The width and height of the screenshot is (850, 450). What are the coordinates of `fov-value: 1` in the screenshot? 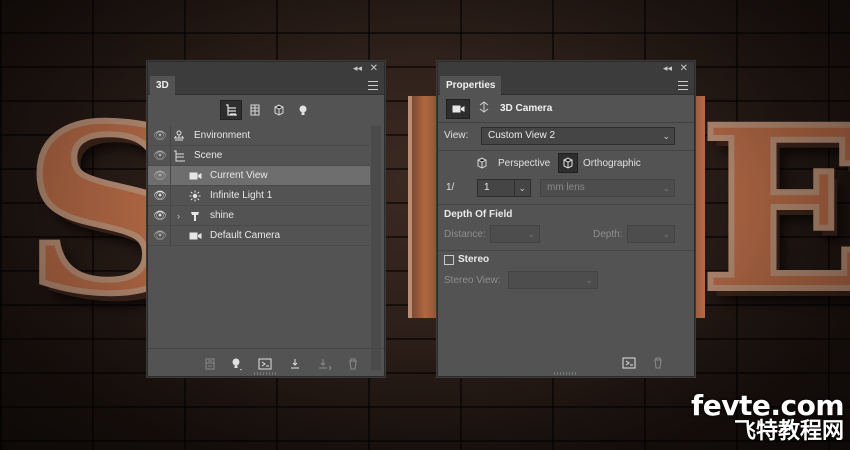 It's located at (487, 187).